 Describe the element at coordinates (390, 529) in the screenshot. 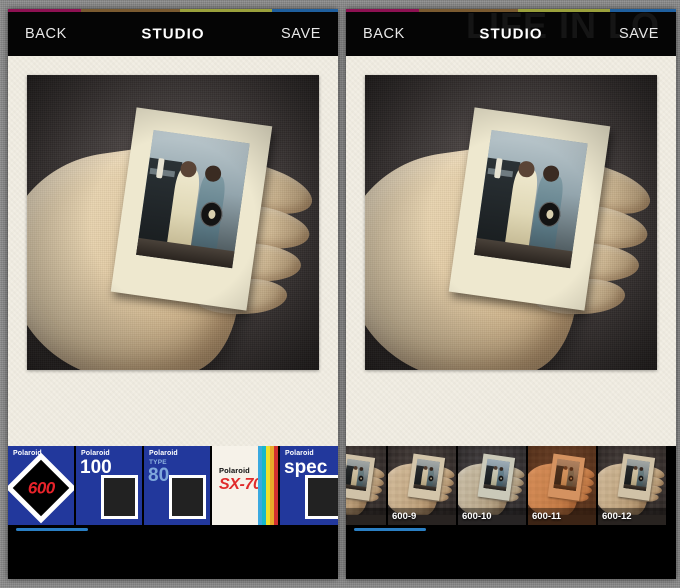

I see `effects-scroll-thumb` at that location.